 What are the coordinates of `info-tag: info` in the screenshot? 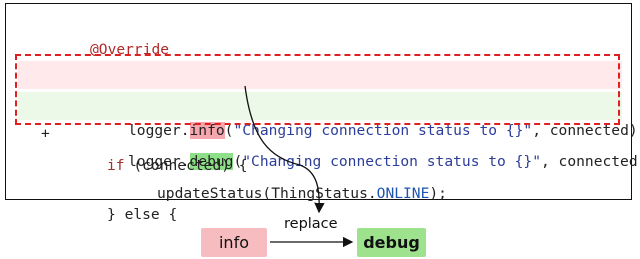 It's located at (234, 242).